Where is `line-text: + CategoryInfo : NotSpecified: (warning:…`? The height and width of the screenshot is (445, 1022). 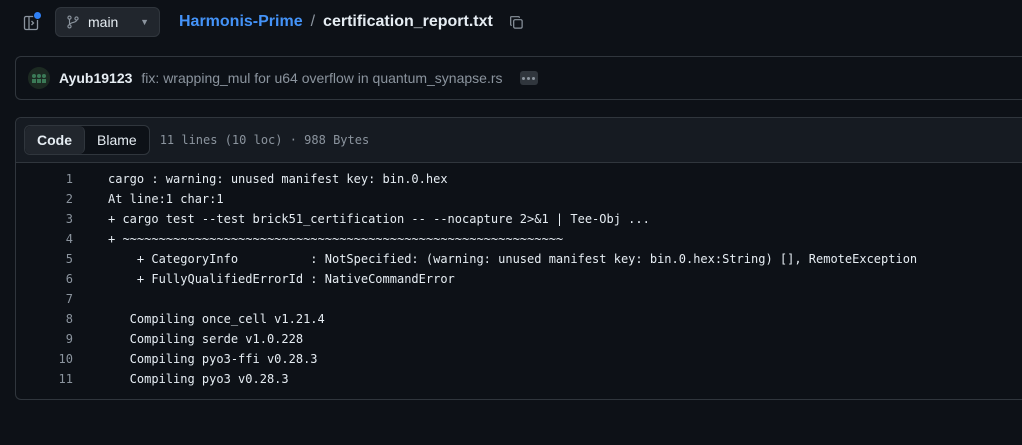 line-text: + CategoryInfo : NotSpecified: (warning:… is located at coordinates (513, 259).